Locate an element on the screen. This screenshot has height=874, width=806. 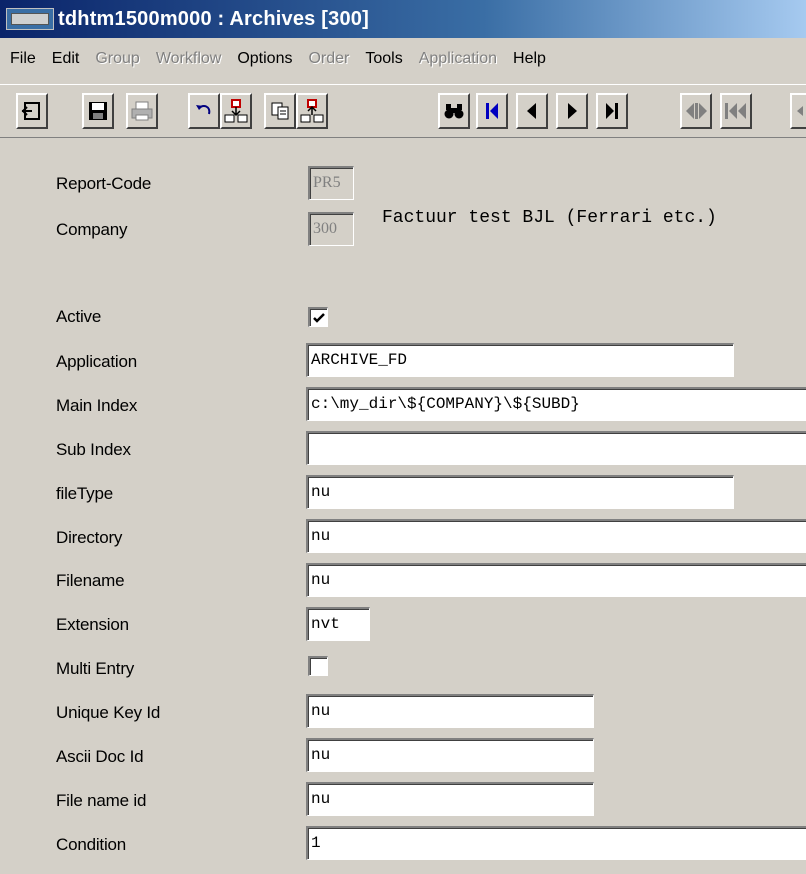
report-code-description: Factuur test BJL (Ferrari etc.) is located at coordinates (549, 218).